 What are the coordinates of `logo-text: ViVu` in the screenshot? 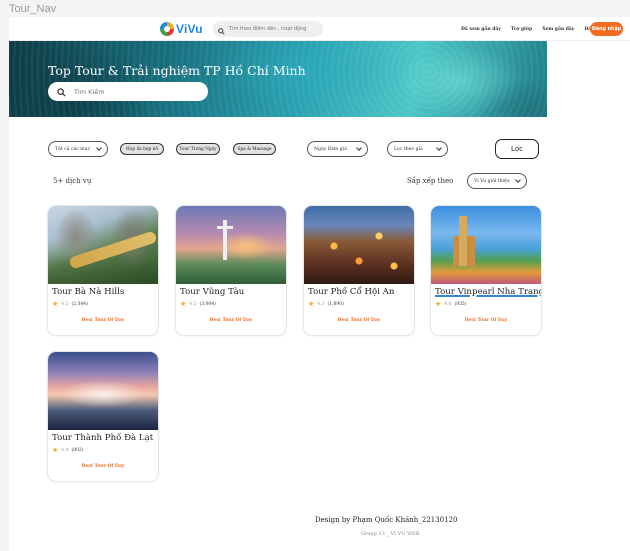 It's located at (189, 29).